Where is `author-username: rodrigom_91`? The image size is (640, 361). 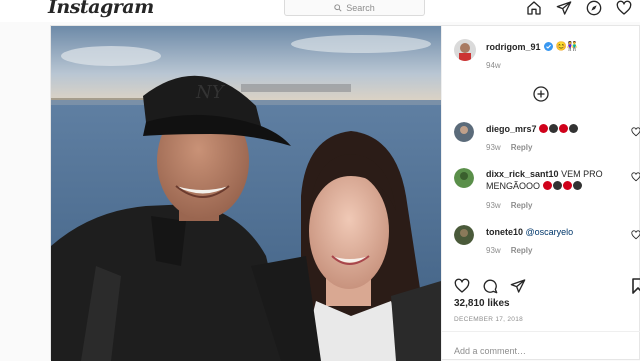 author-username: rodrigom_91 is located at coordinates (513, 47).